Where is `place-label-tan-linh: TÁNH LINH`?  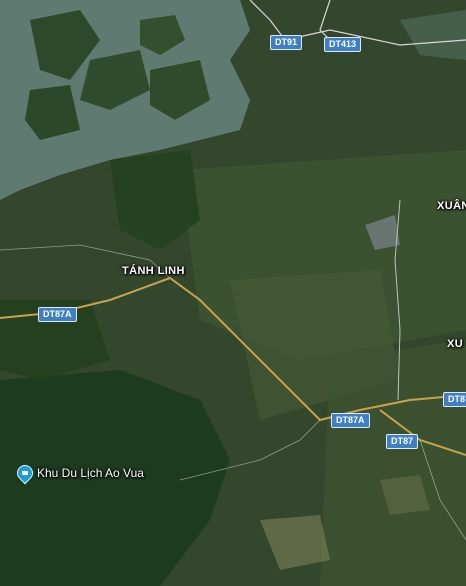 place-label-tan-linh: TÁNH LINH is located at coordinates (153, 271).